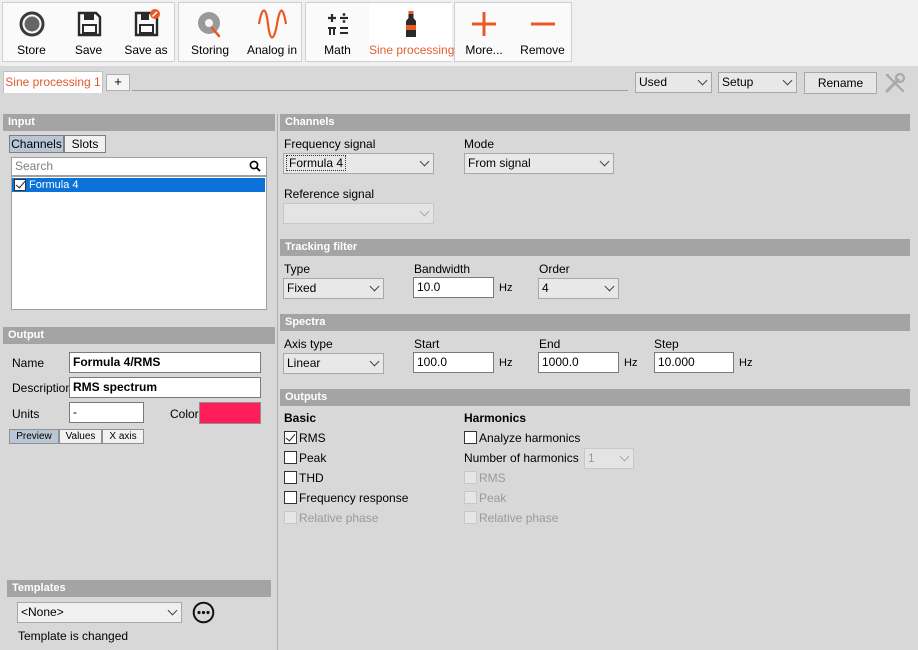 The width and height of the screenshot is (918, 650). I want to click on harmonics-peak-checkbox, so click(470, 497).